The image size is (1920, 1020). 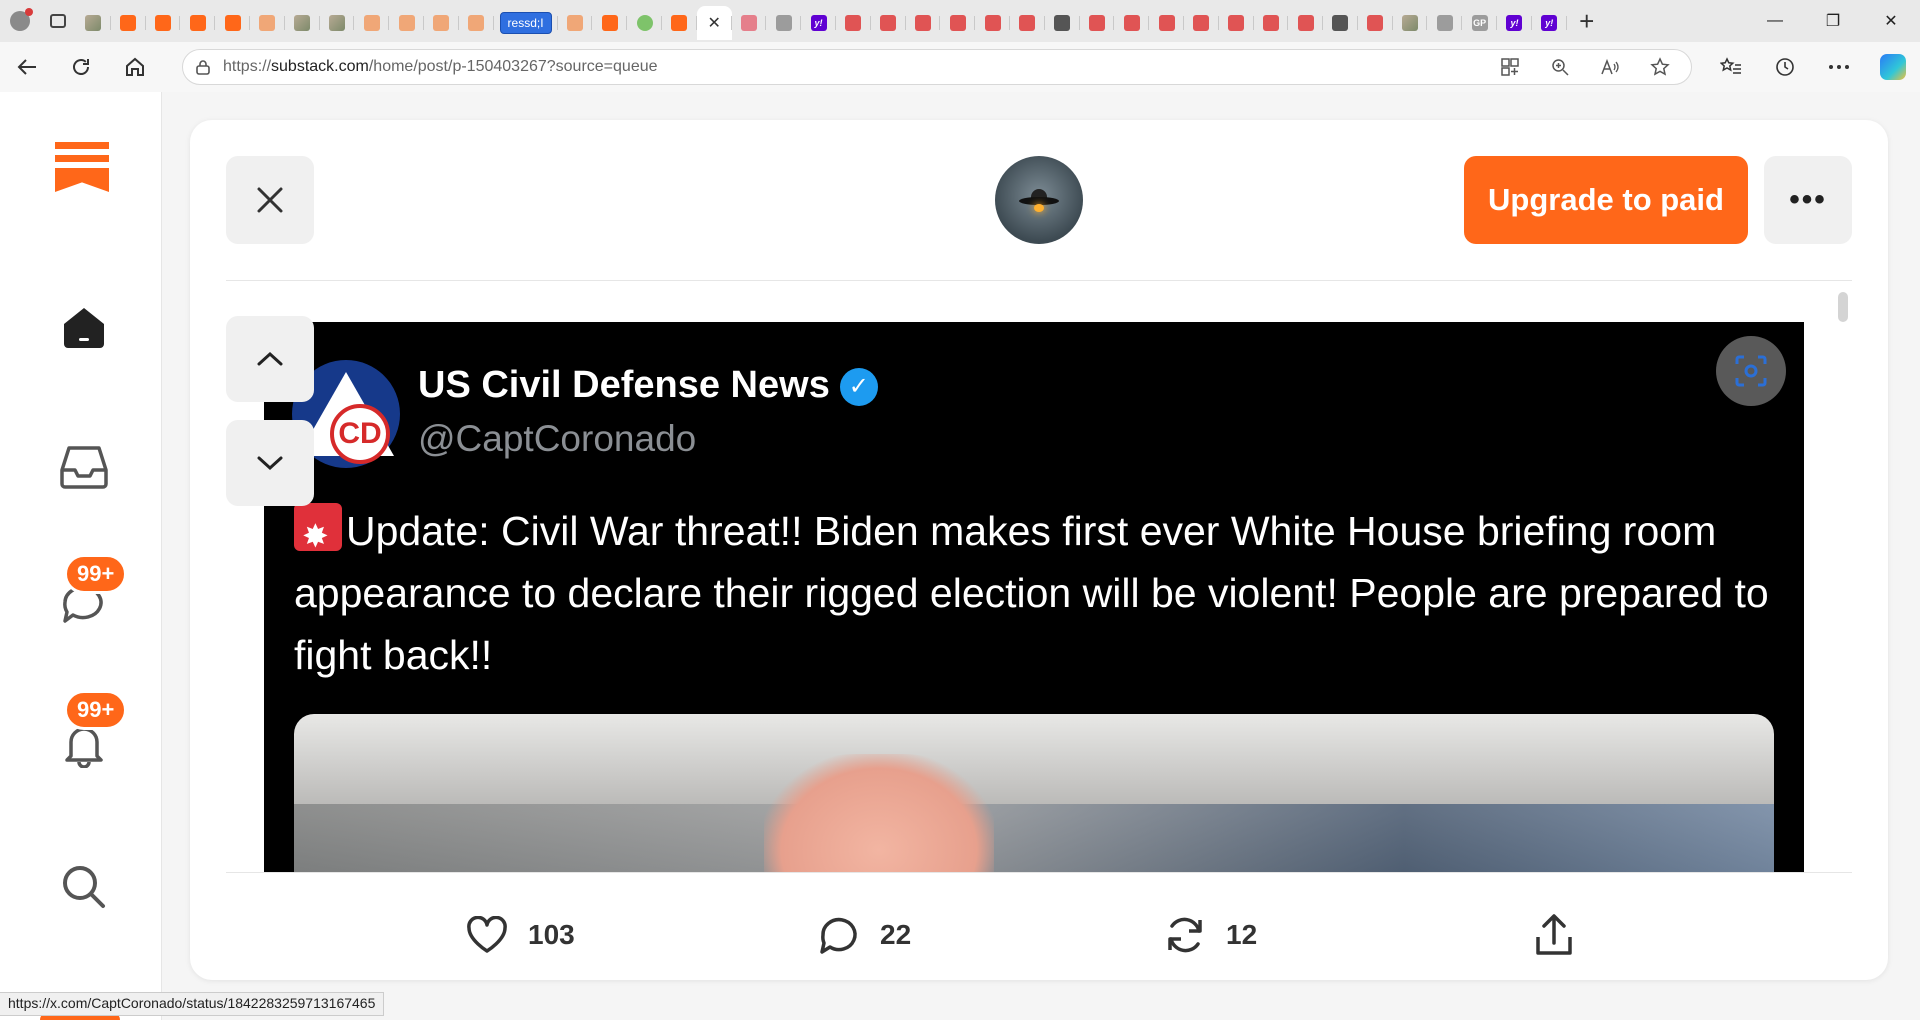 What do you see at coordinates (1839, 67) in the screenshot?
I see `settings-more-button` at bounding box center [1839, 67].